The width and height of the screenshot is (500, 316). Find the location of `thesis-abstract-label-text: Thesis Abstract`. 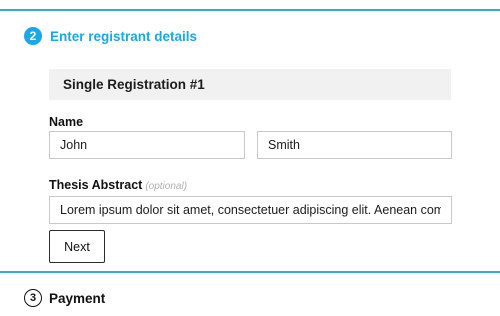

thesis-abstract-label-text: Thesis Abstract is located at coordinates (96, 185).